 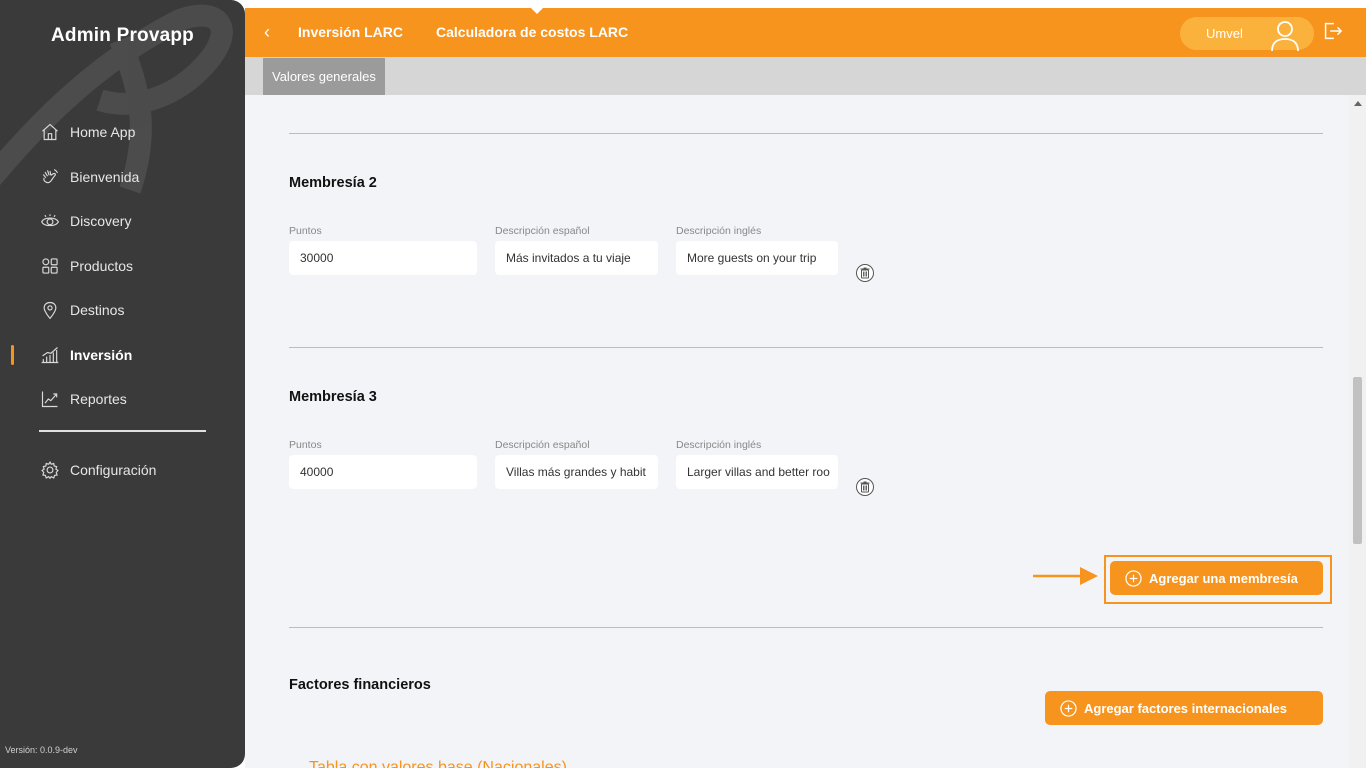 What do you see at coordinates (333, 397) in the screenshot?
I see `membership-3-title: Membresía 3` at bounding box center [333, 397].